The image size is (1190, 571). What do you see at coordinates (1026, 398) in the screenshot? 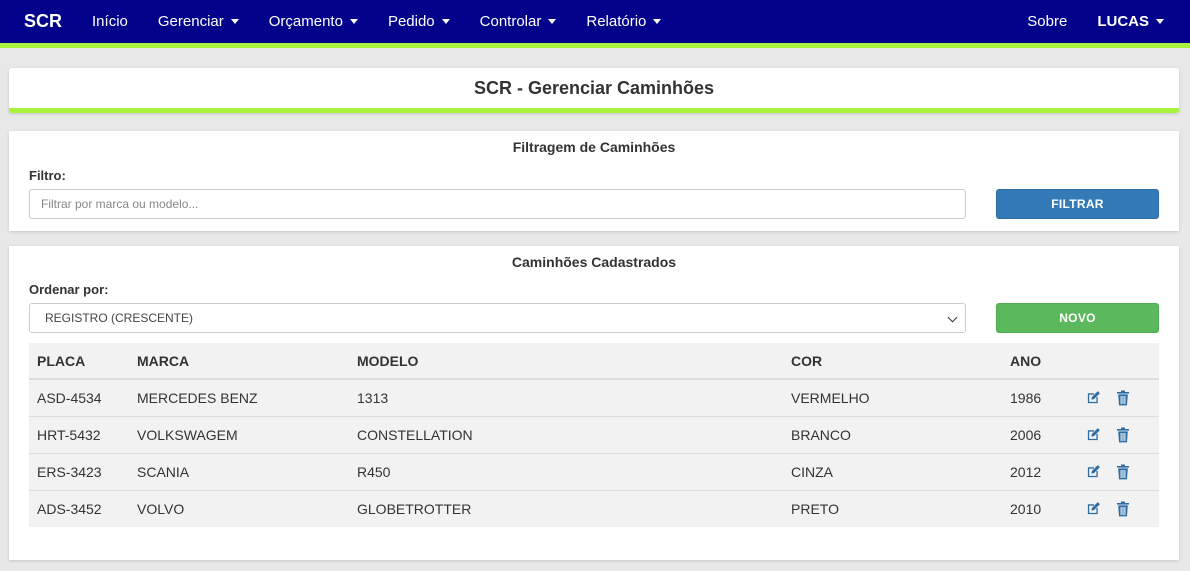
I see `cell-ano: 1986` at bounding box center [1026, 398].